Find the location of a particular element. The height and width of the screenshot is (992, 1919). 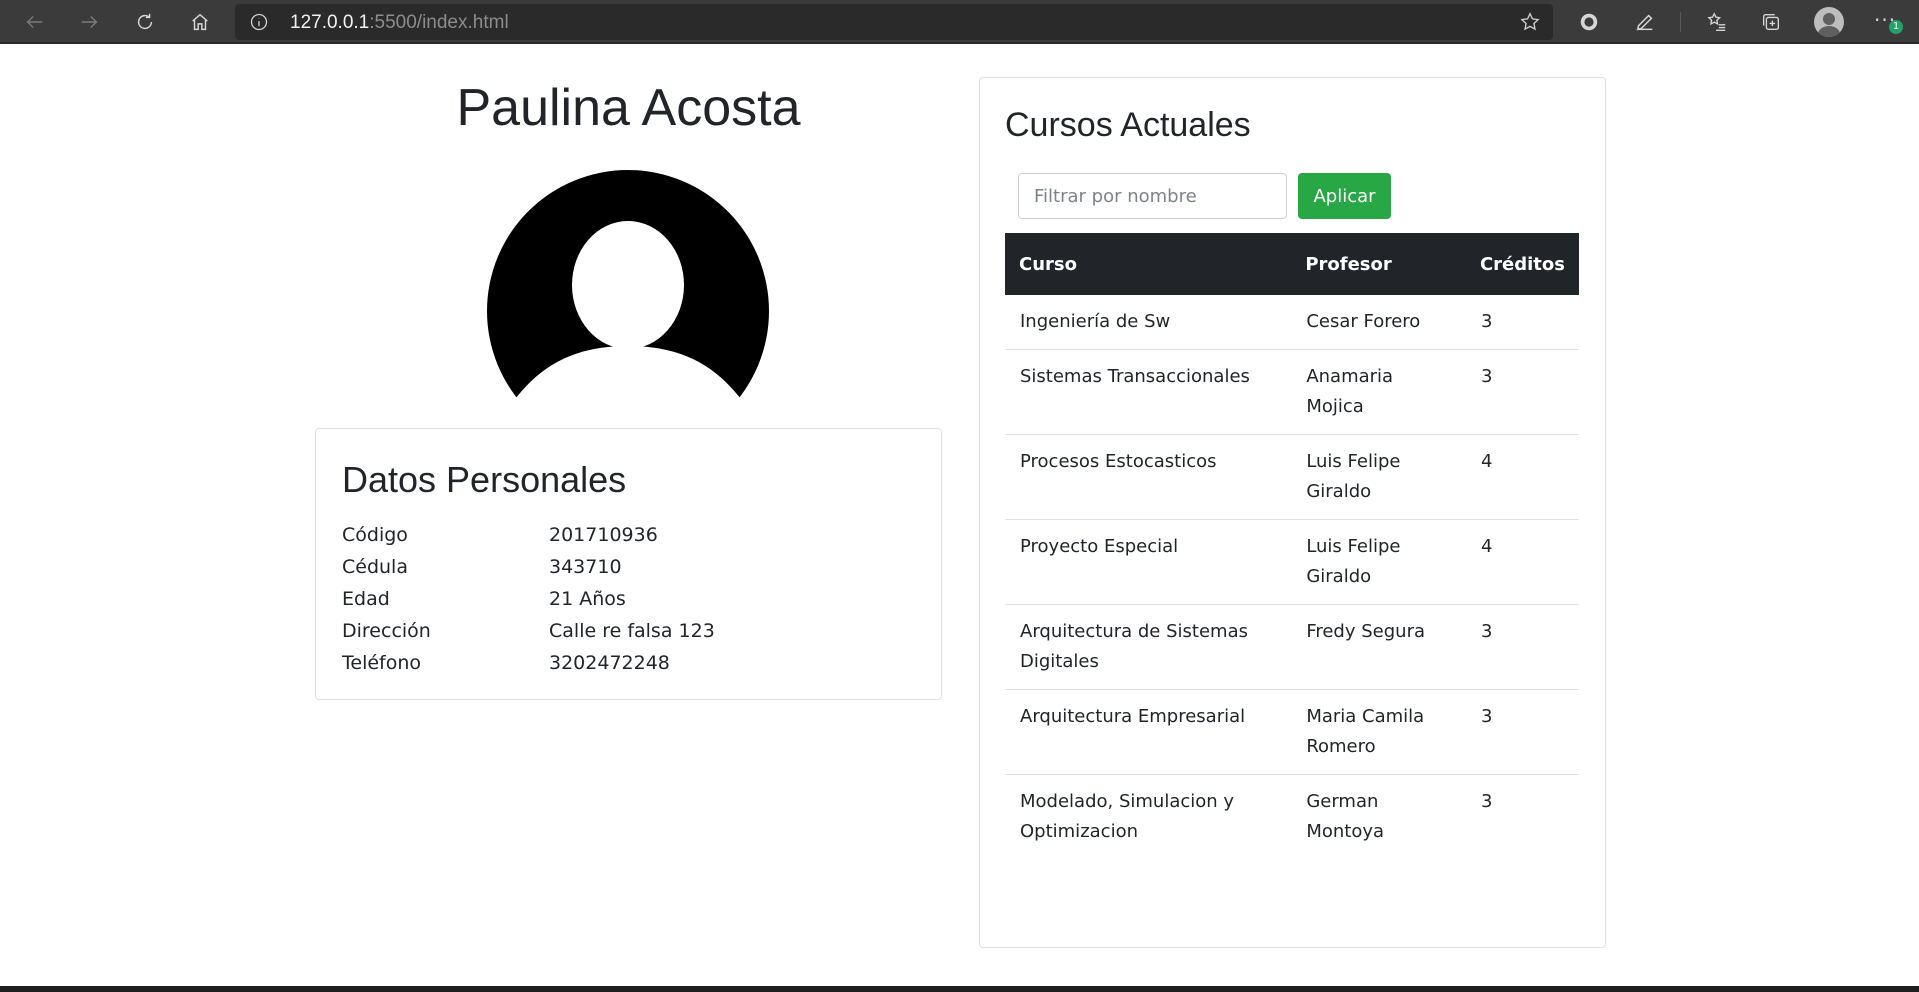

favorite-star-icon is located at coordinates (1530, 22).